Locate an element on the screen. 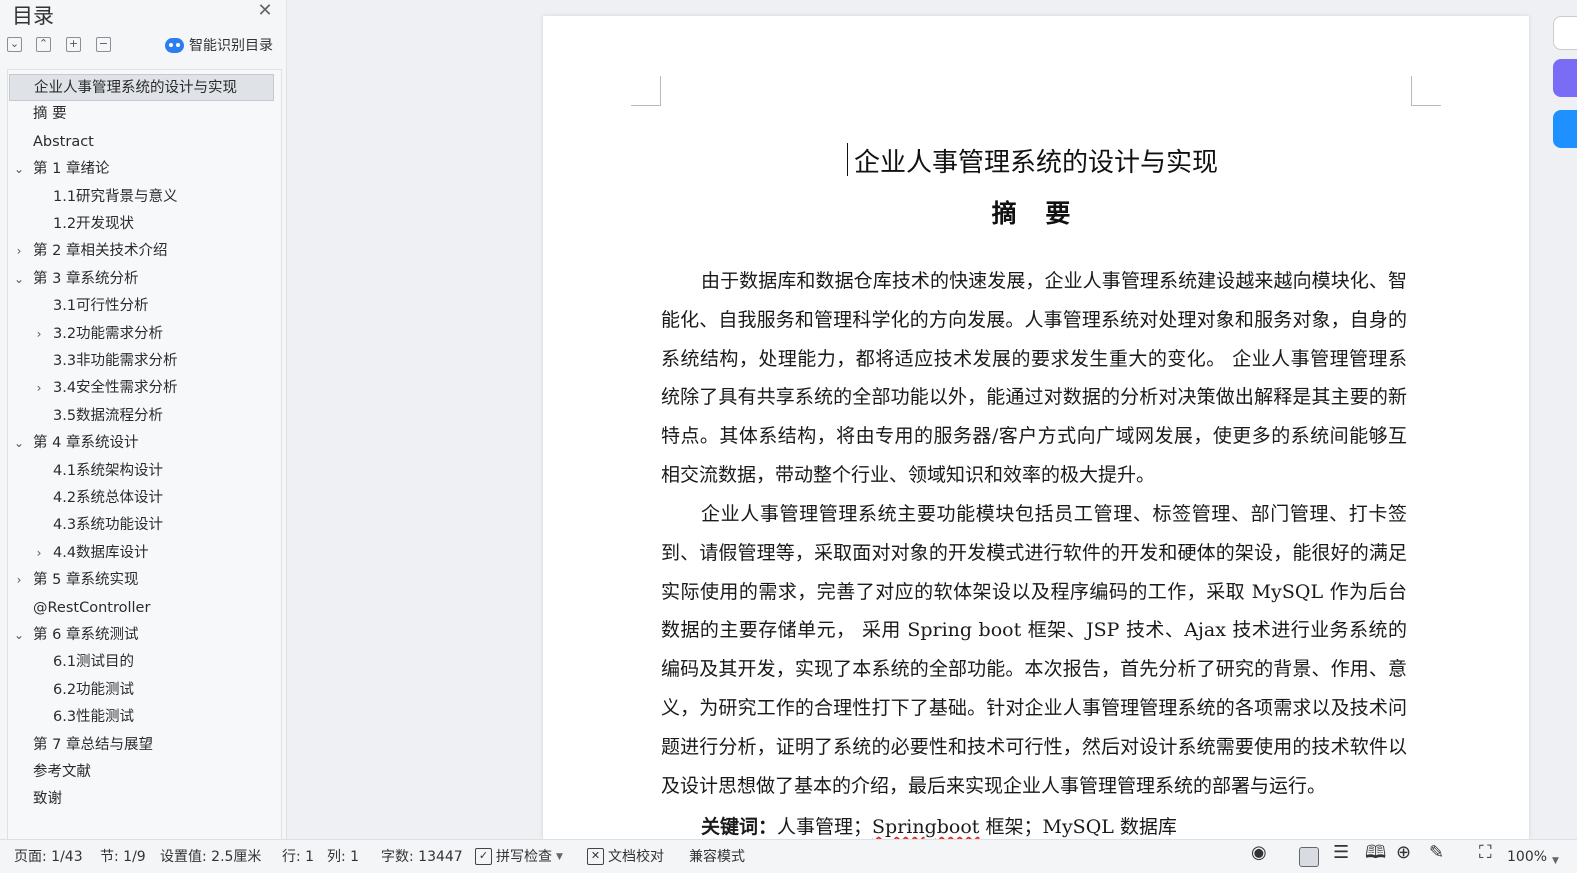 This screenshot has width=1577, height=873. toc-item-label: 1.1研究背景与意义 is located at coordinates (115, 196).